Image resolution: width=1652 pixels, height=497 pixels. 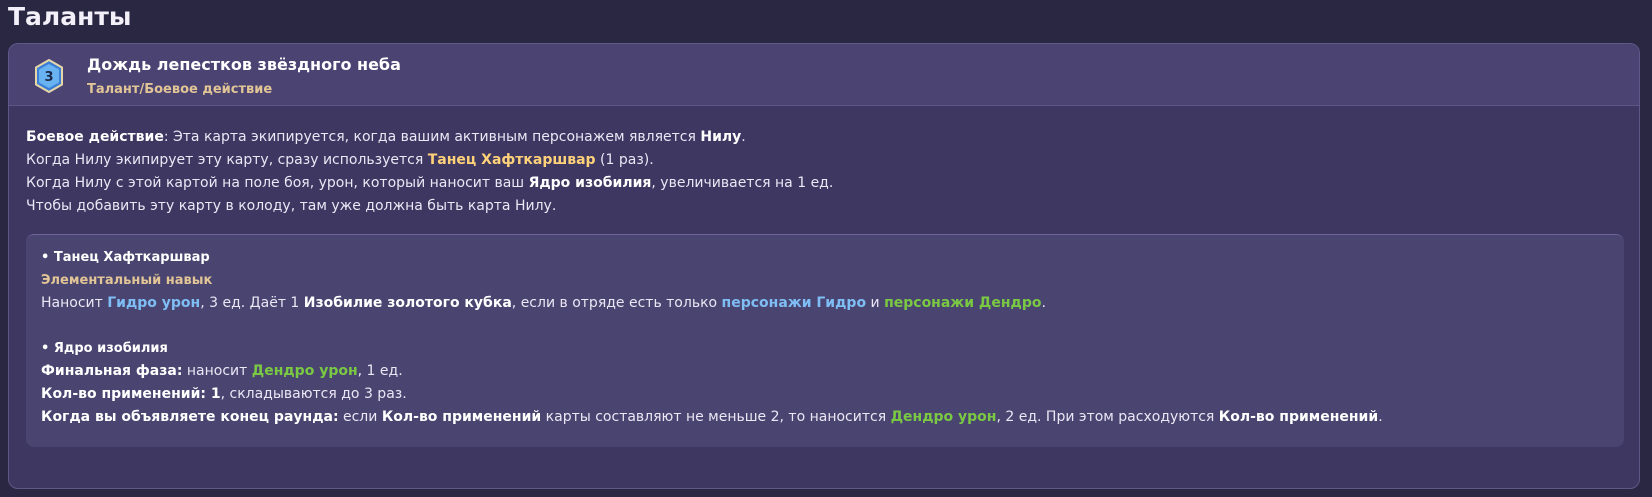 I want to click on cost-value: 3, so click(x=48, y=77).